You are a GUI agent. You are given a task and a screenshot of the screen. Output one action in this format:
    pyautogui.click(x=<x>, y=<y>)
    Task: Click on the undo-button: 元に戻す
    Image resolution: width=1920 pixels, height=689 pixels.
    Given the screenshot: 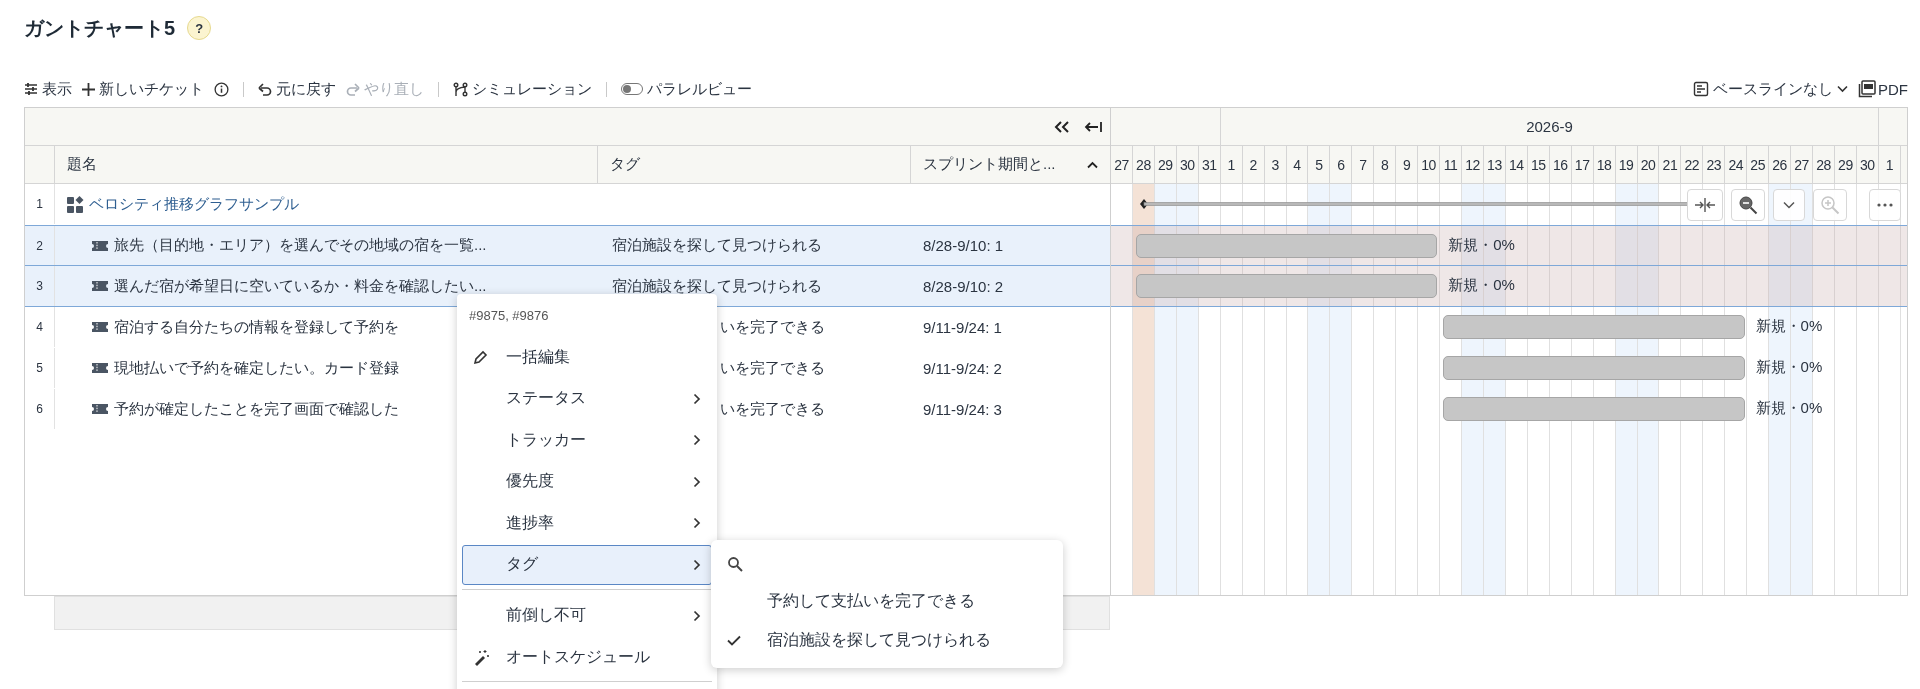 What is the action you would take?
    pyautogui.click(x=297, y=89)
    